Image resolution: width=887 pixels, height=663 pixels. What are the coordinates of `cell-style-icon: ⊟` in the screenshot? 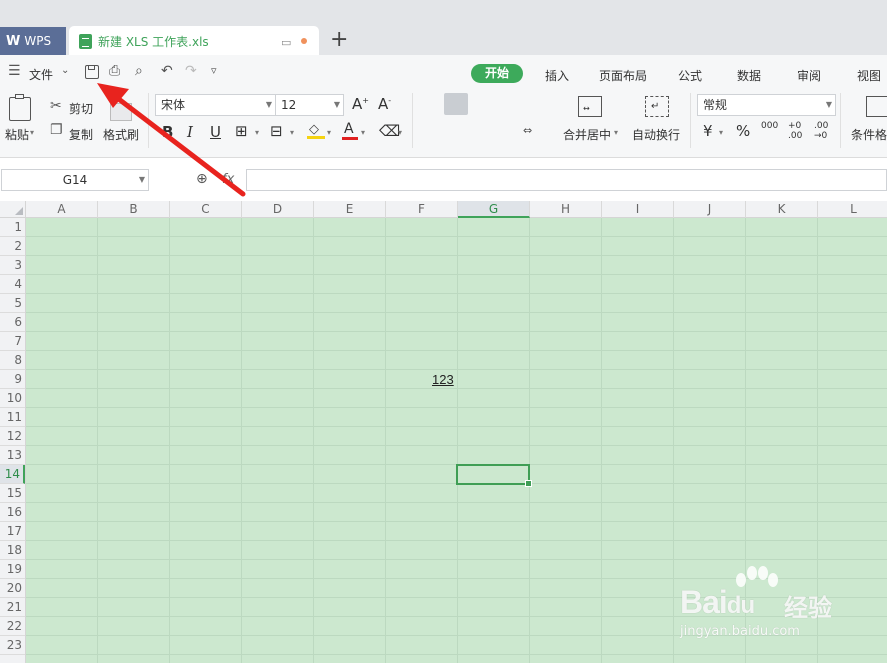 It's located at (276, 131).